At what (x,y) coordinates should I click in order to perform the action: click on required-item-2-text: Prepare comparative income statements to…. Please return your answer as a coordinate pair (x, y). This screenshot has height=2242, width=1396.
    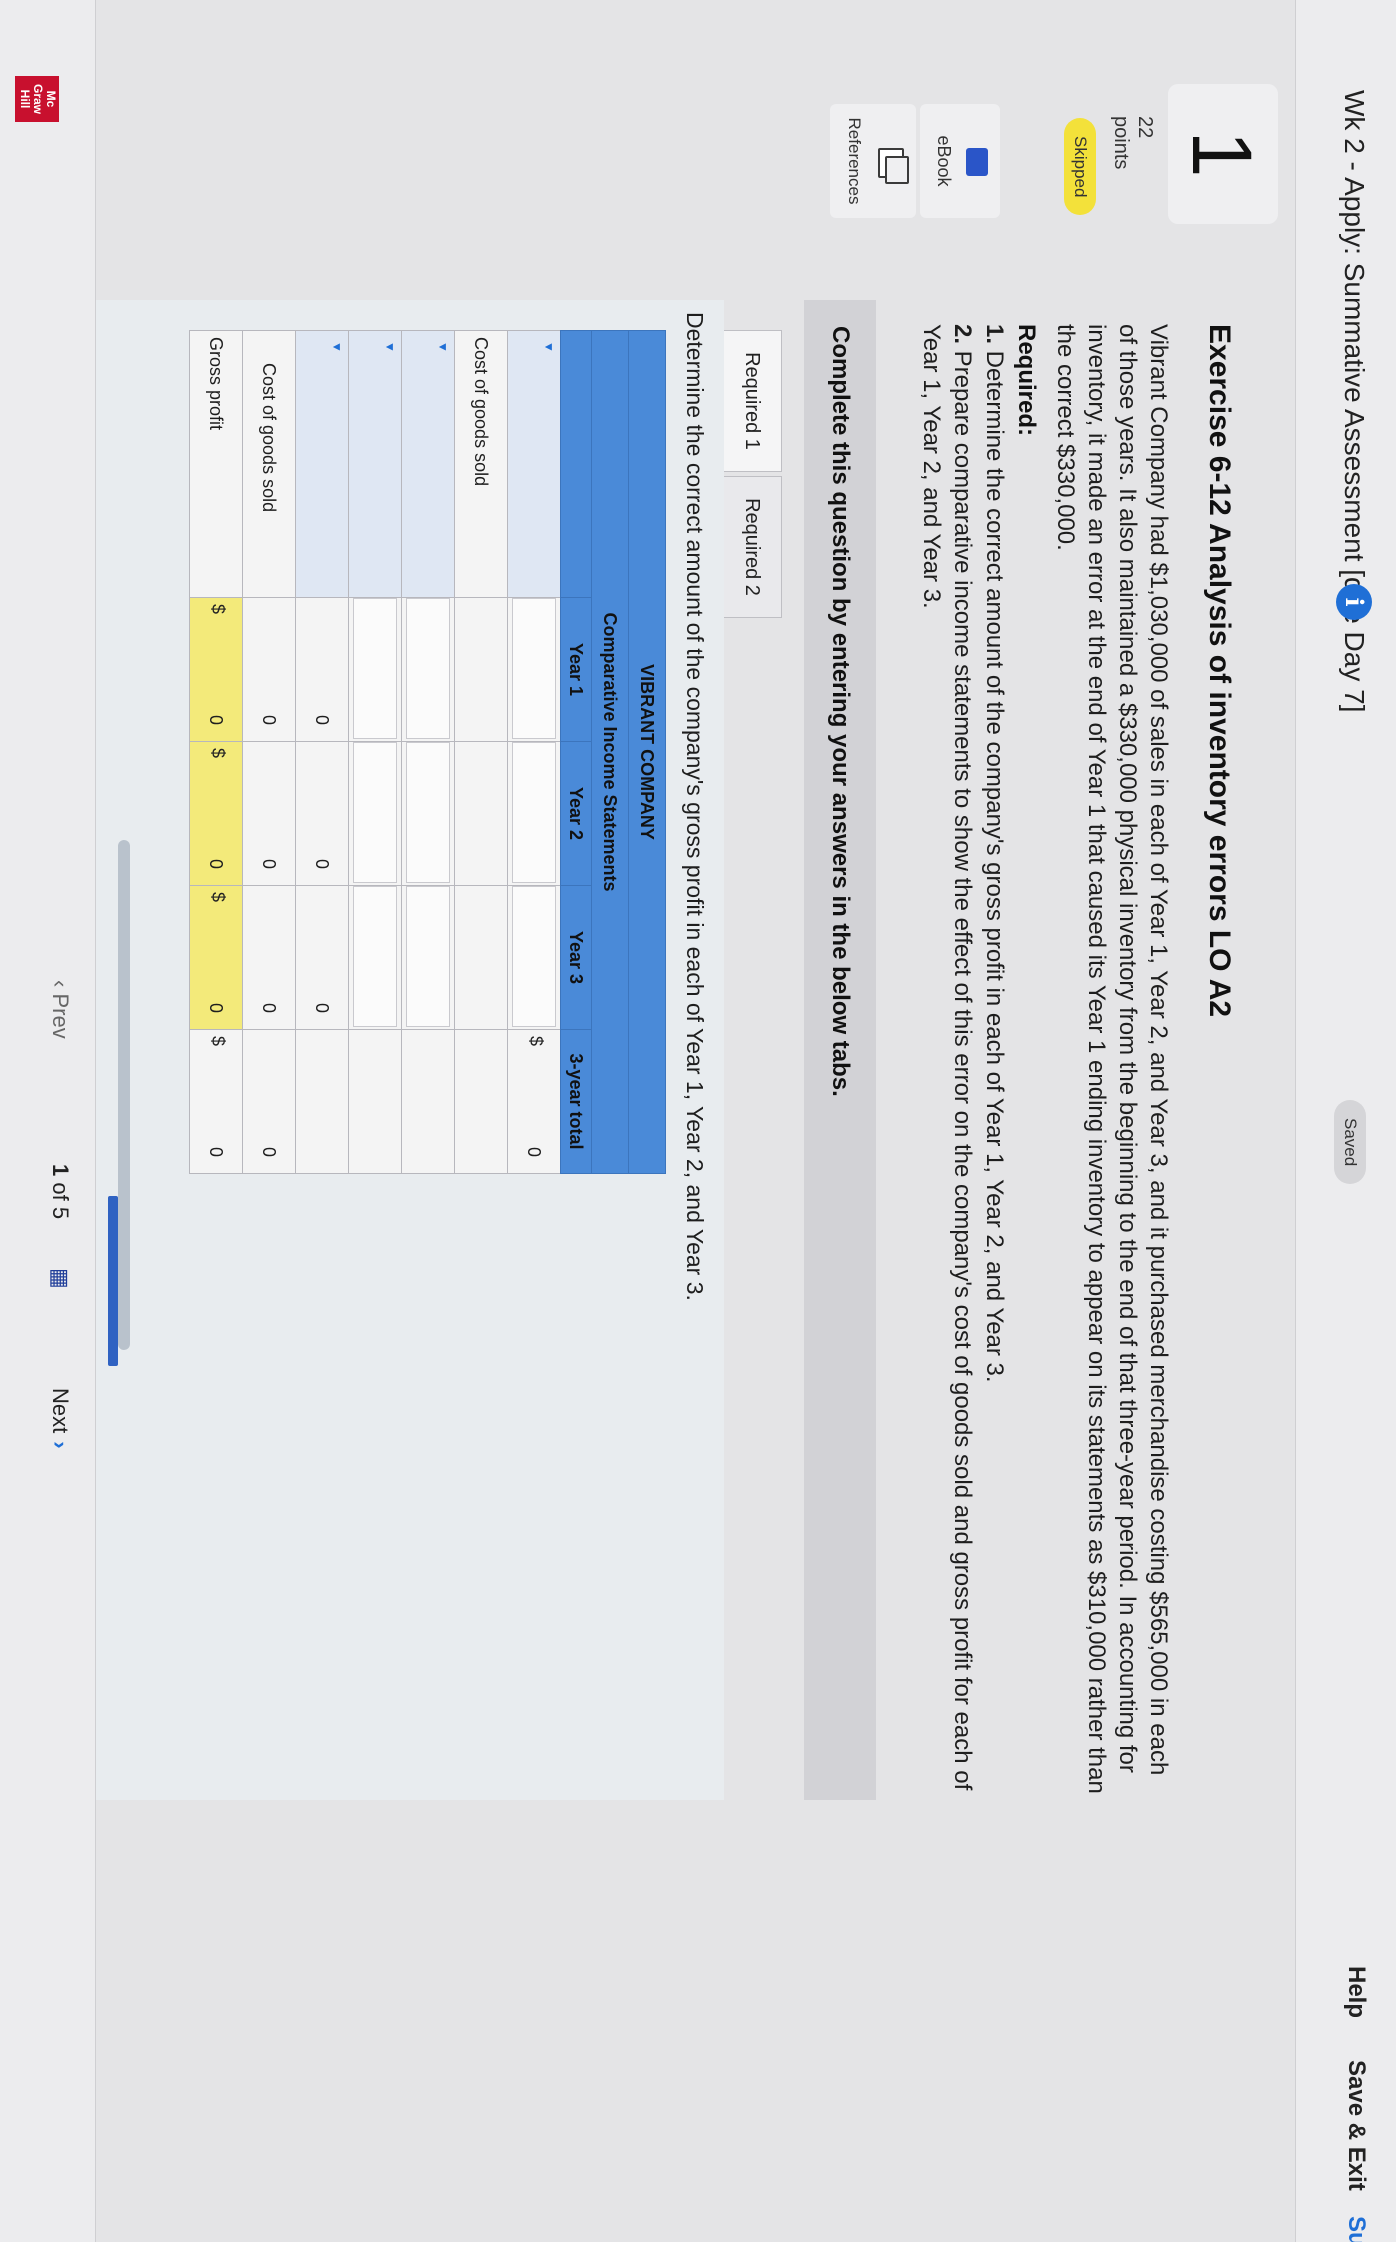
    Looking at the image, I should click on (947, 1057).